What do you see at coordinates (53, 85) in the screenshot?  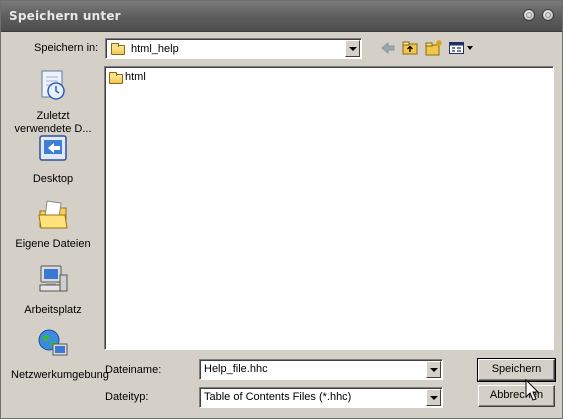 I see `recent-documents-icon` at bounding box center [53, 85].